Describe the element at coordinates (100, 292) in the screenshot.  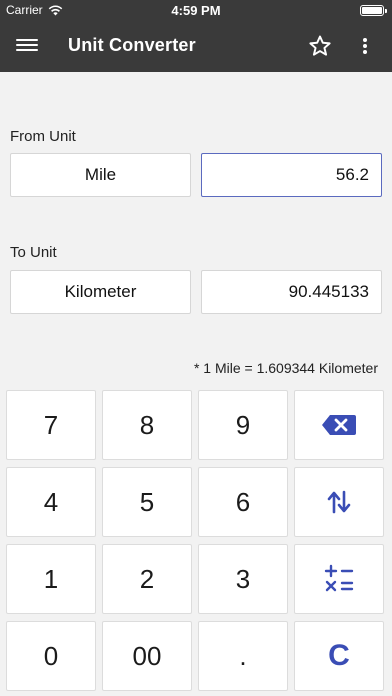
I see `to-unit-selector: Kilometer` at that location.